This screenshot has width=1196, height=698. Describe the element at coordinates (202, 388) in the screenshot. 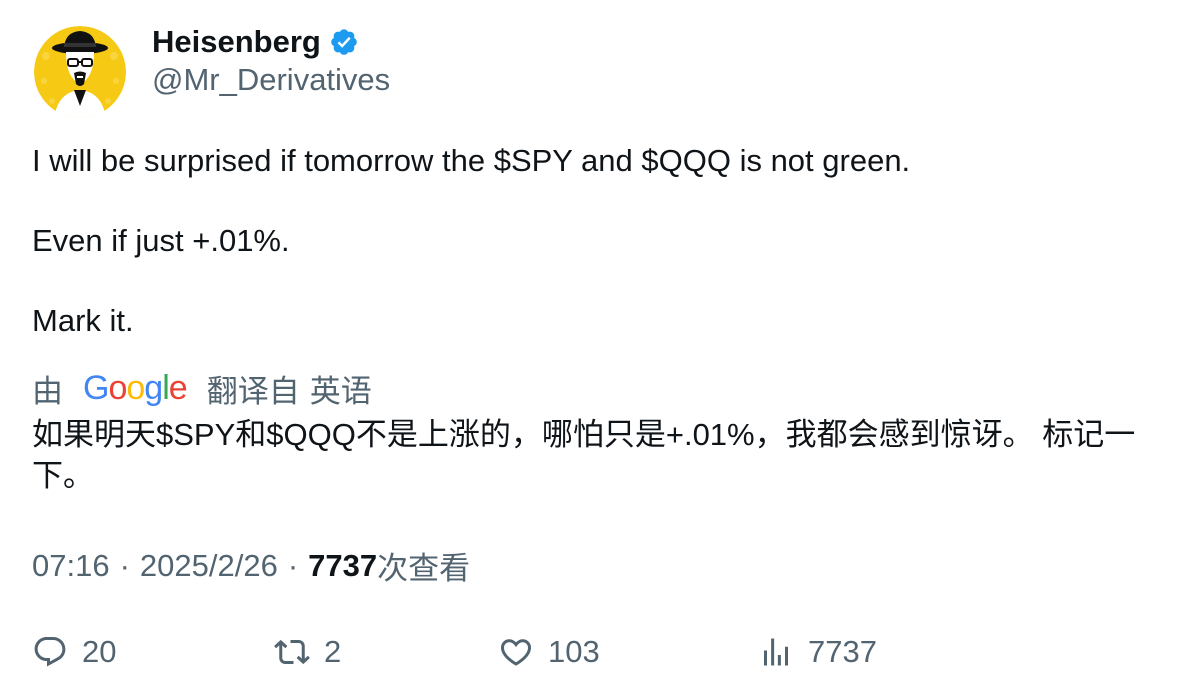

I see `translation-attribution: 由 Google 翻译自 英语` at that location.